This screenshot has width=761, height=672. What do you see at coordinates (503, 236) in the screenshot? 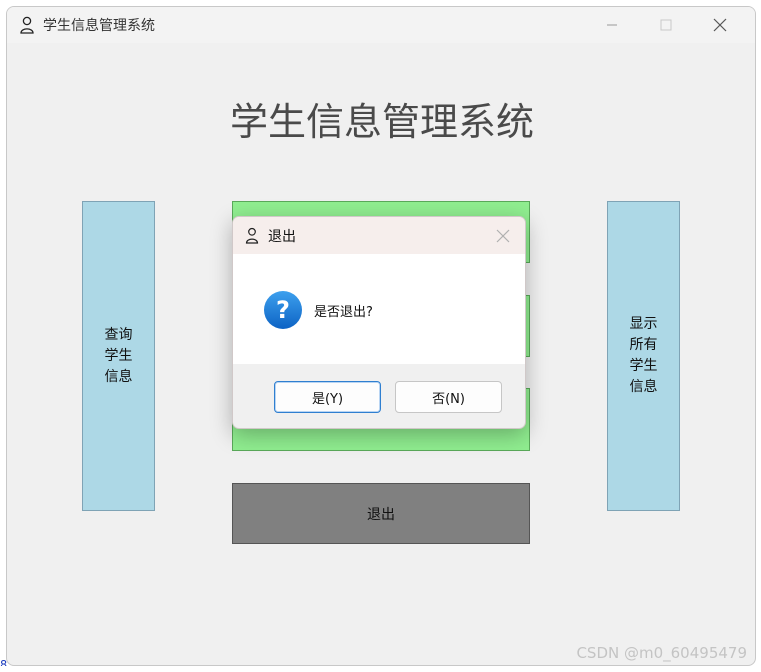
I see `dialog-close-icon` at bounding box center [503, 236].